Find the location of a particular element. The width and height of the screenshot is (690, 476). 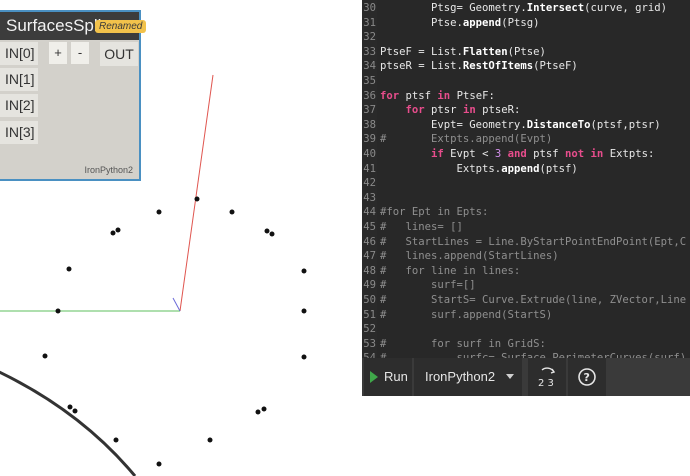

engine-select: IronPython2 is located at coordinates (468, 377).